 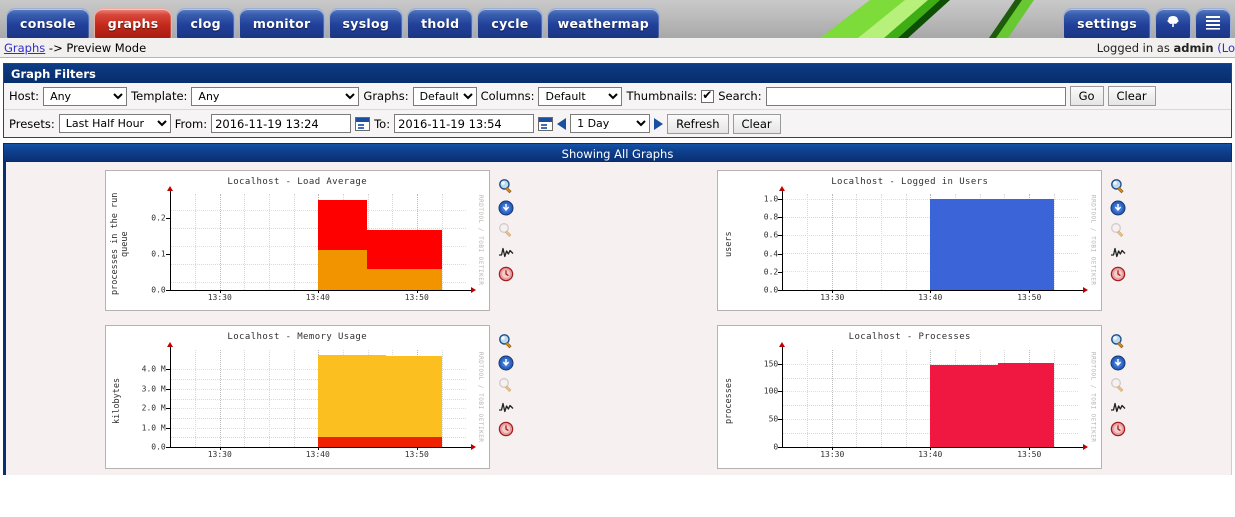 I want to click on graphs-select: Default, so click(x=444, y=96).